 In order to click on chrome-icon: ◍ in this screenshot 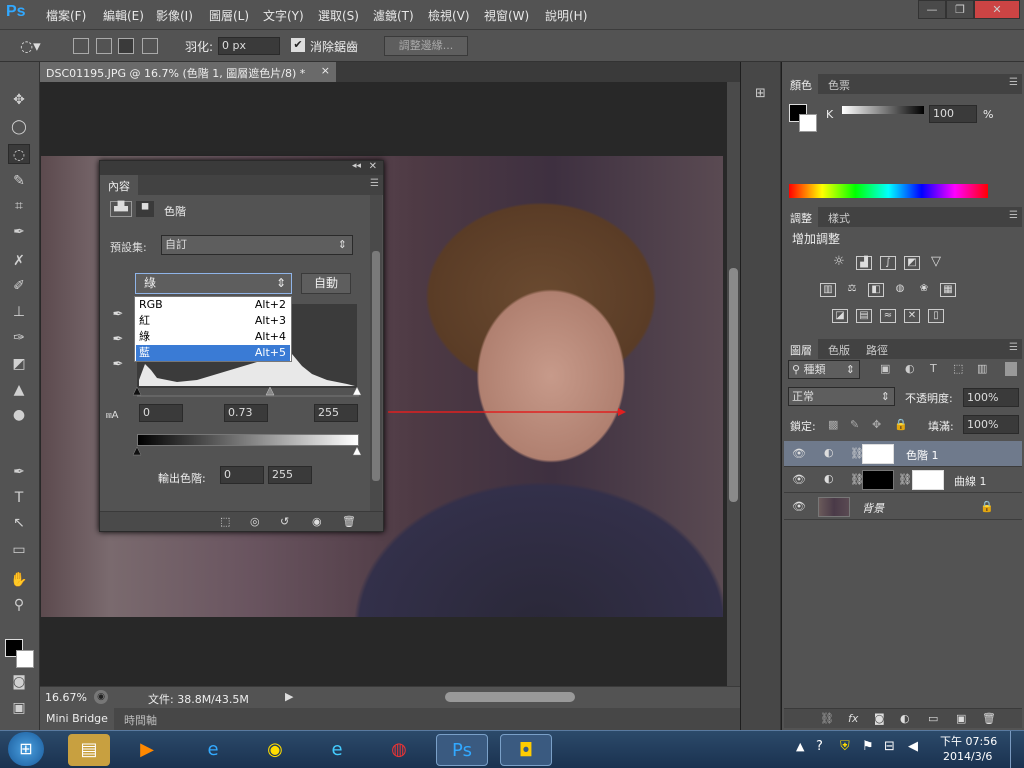, I will do `click(399, 750)`.